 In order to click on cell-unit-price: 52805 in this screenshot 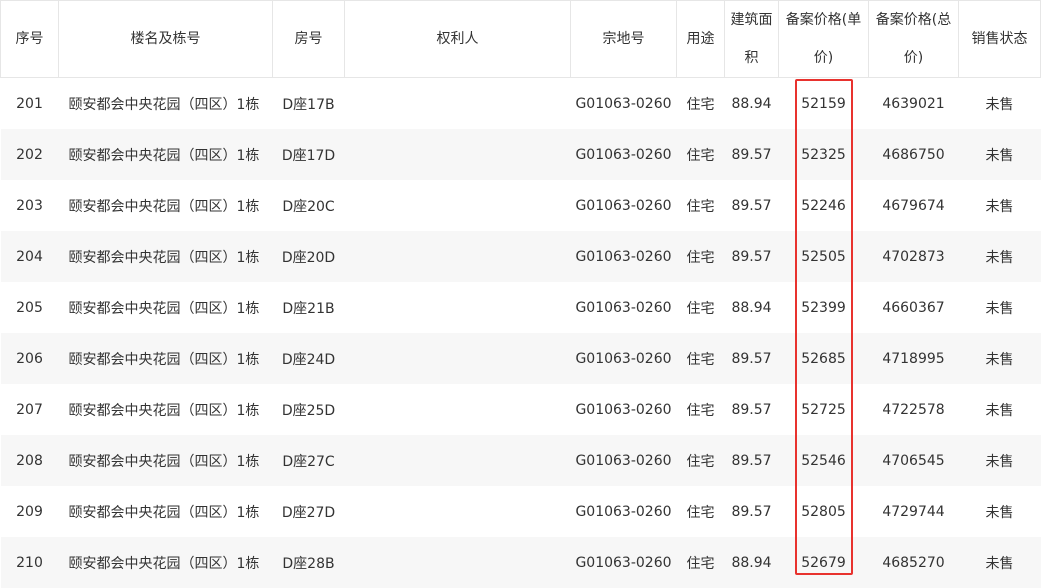, I will do `click(824, 511)`.